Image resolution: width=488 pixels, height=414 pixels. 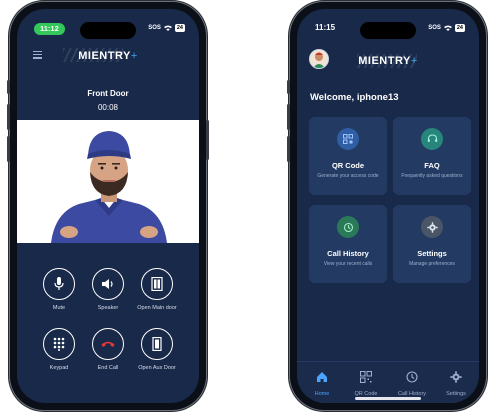 I want to click on tab-call-history: Call History, so click(x=412, y=383).